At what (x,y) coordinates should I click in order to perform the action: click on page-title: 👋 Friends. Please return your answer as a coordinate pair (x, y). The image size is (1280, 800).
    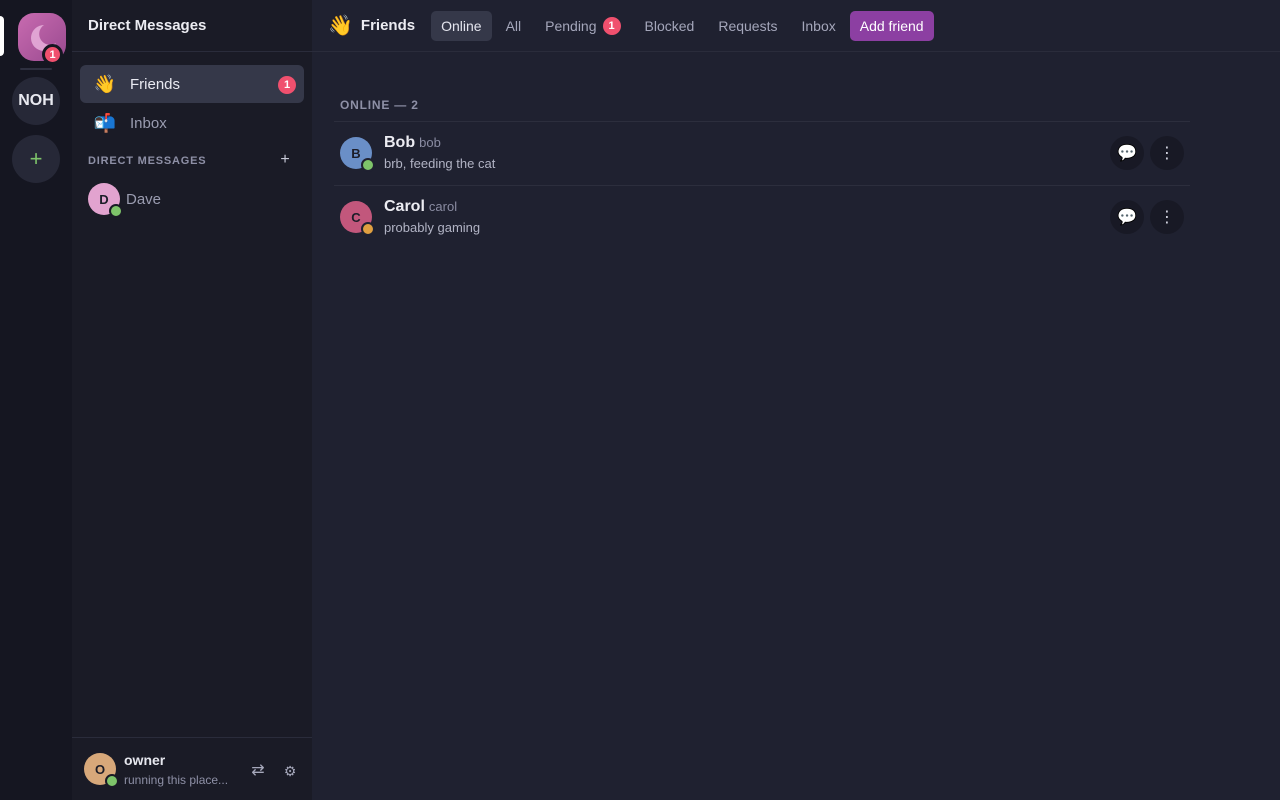
    Looking at the image, I should click on (371, 25).